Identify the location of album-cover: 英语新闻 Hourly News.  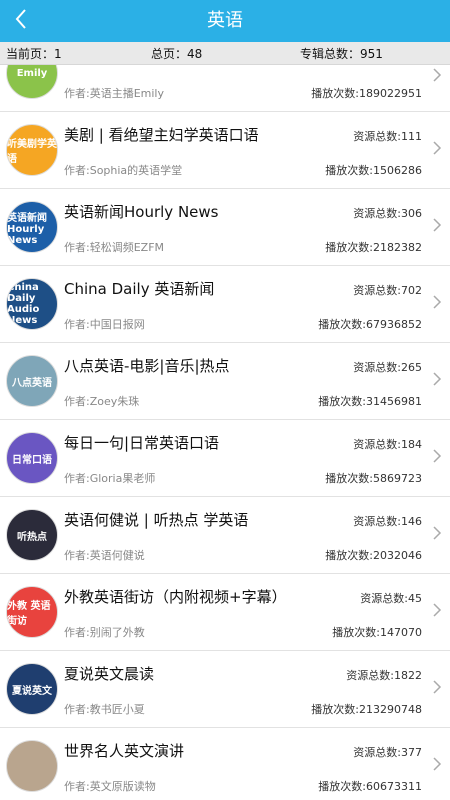
(32, 227).